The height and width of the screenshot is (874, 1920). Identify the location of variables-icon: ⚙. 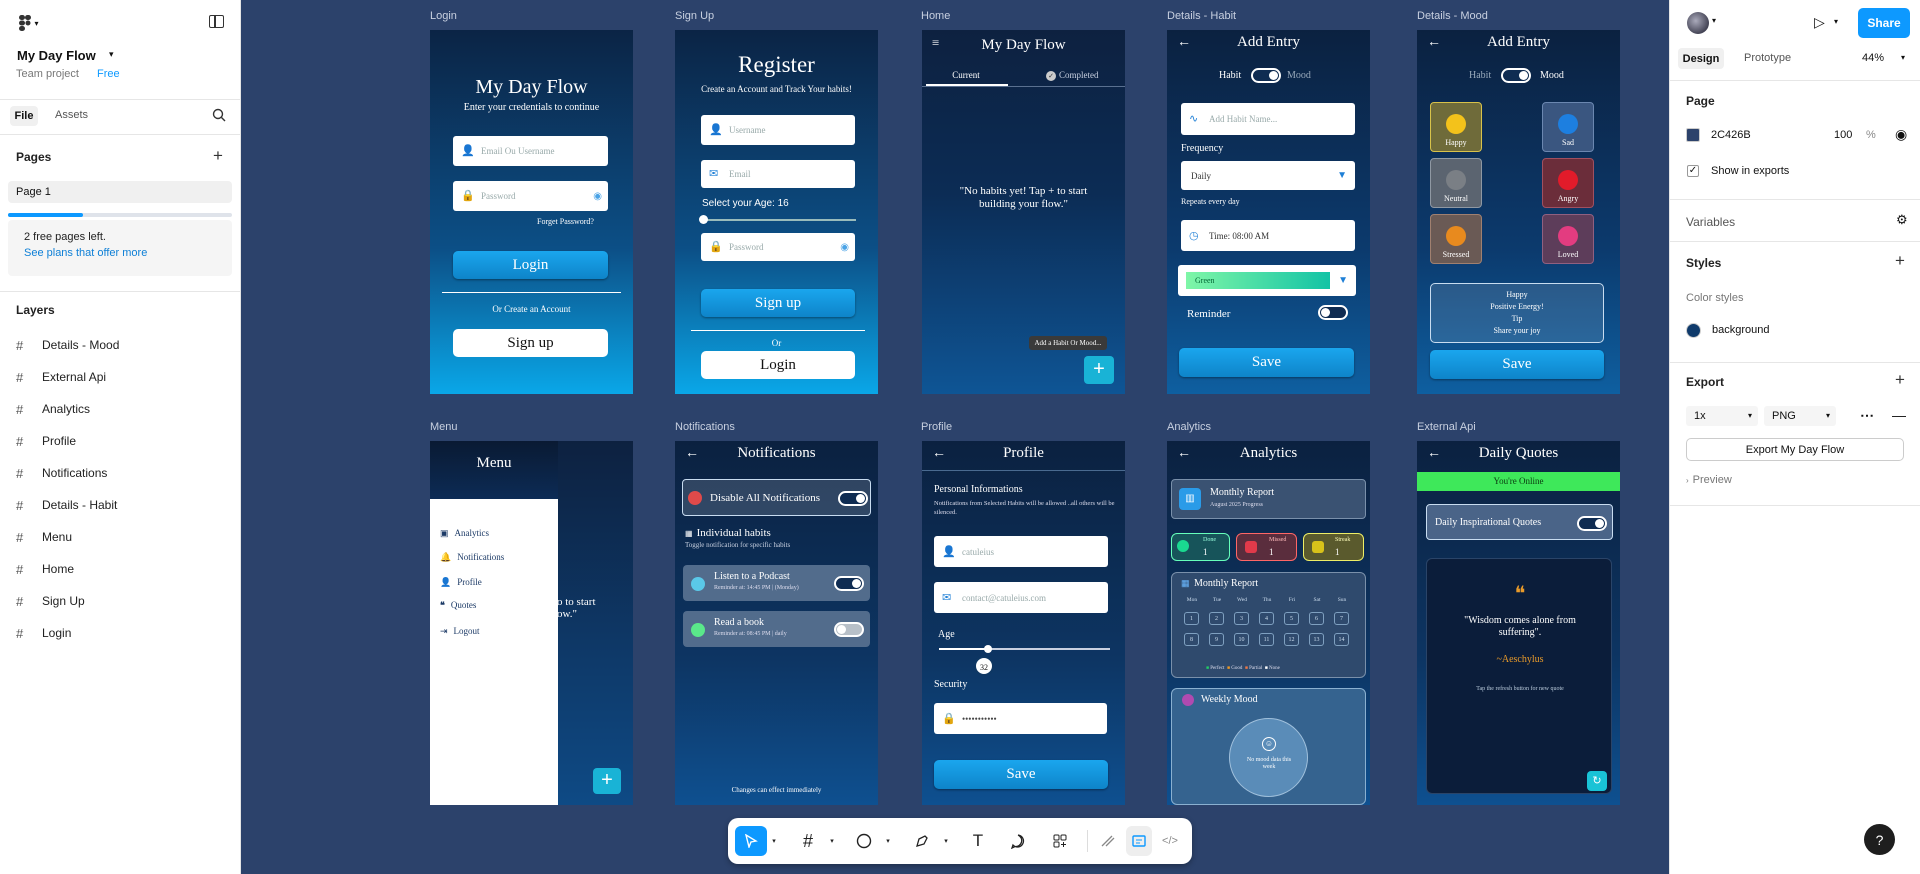
(1902, 220).